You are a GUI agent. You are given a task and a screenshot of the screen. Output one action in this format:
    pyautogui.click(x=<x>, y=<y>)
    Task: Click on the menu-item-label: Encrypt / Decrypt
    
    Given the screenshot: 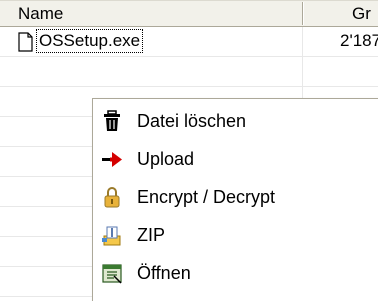 What is the action you would take?
    pyautogui.click(x=206, y=197)
    